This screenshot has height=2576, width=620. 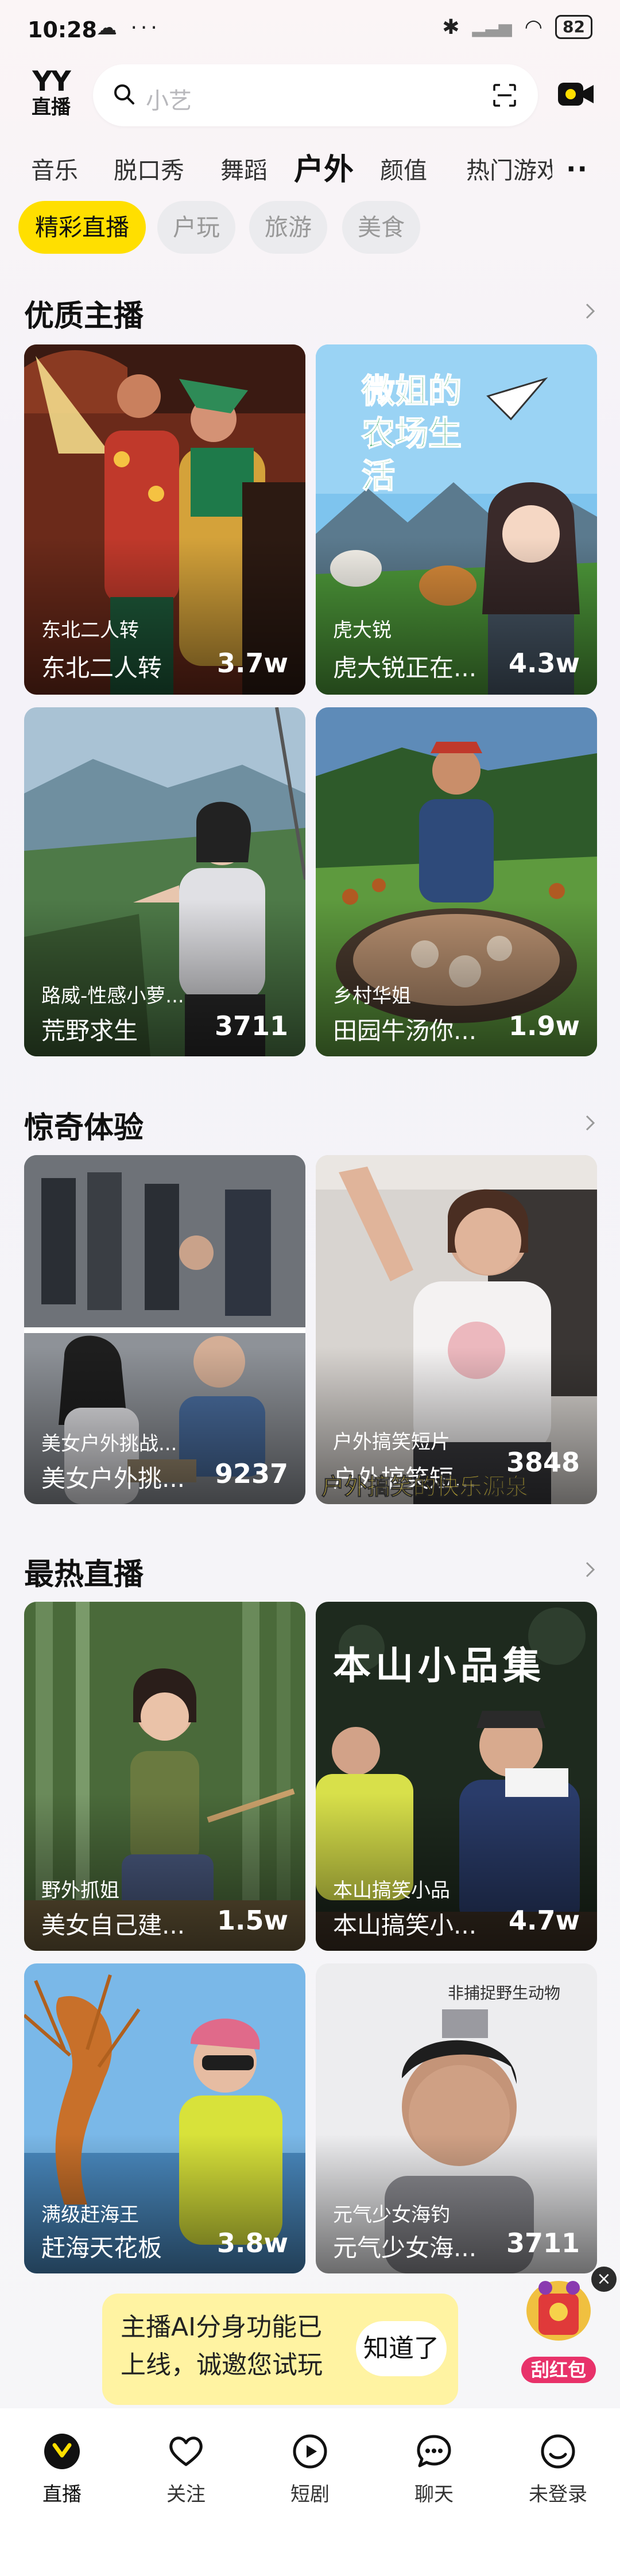 What do you see at coordinates (82, 228) in the screenshot?
I see `chip-featured-live: 精彩直播` at bounding box center [82, 228].